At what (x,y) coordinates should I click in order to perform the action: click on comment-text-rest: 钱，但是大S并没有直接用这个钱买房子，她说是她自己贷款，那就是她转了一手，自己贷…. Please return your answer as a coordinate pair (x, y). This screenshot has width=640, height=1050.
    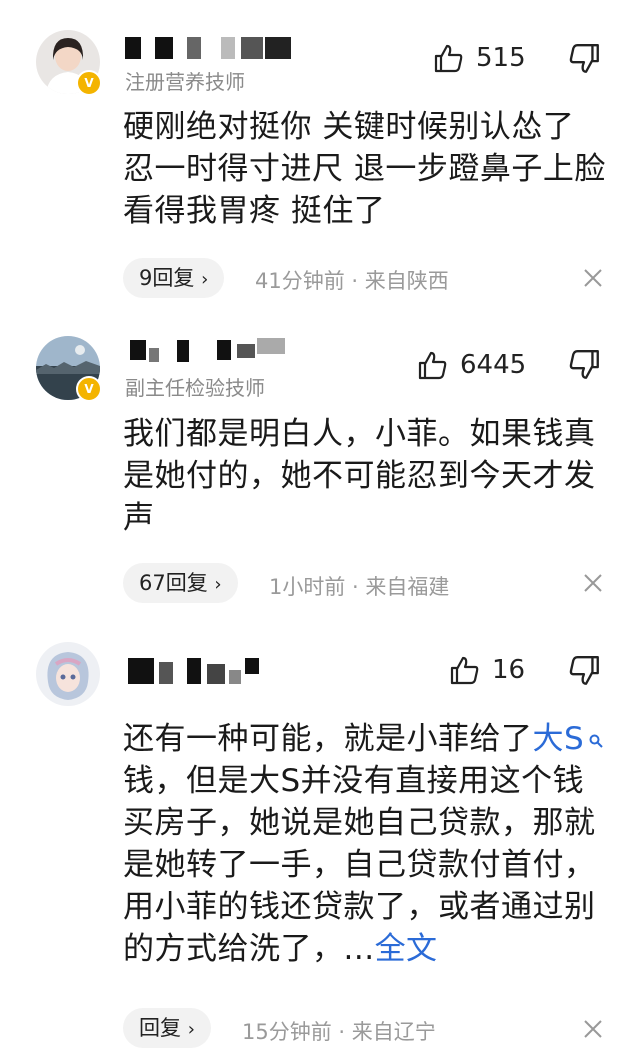
    Looking at the image, I should click on (359, 865).